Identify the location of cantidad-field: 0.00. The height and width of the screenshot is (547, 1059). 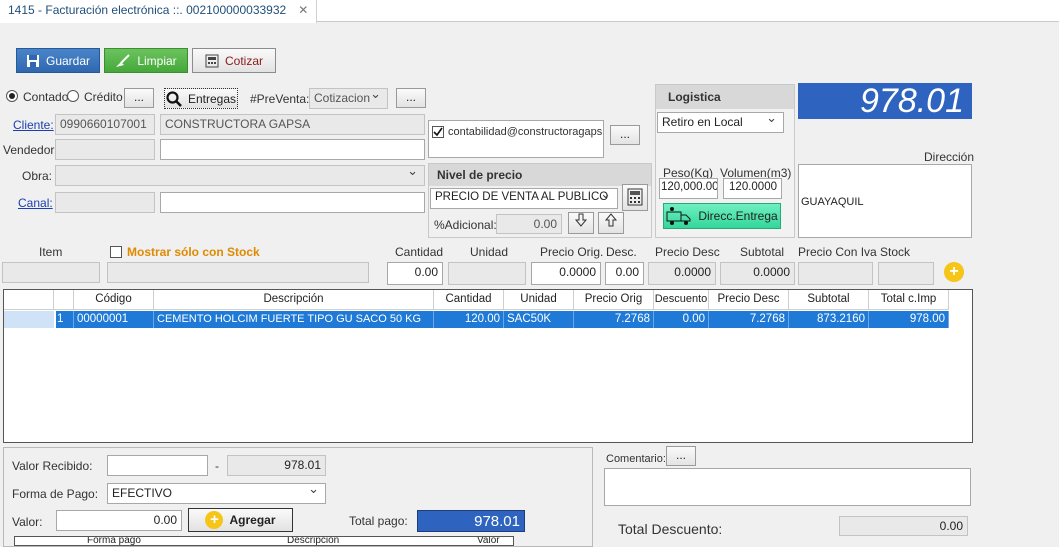
(415, 273).